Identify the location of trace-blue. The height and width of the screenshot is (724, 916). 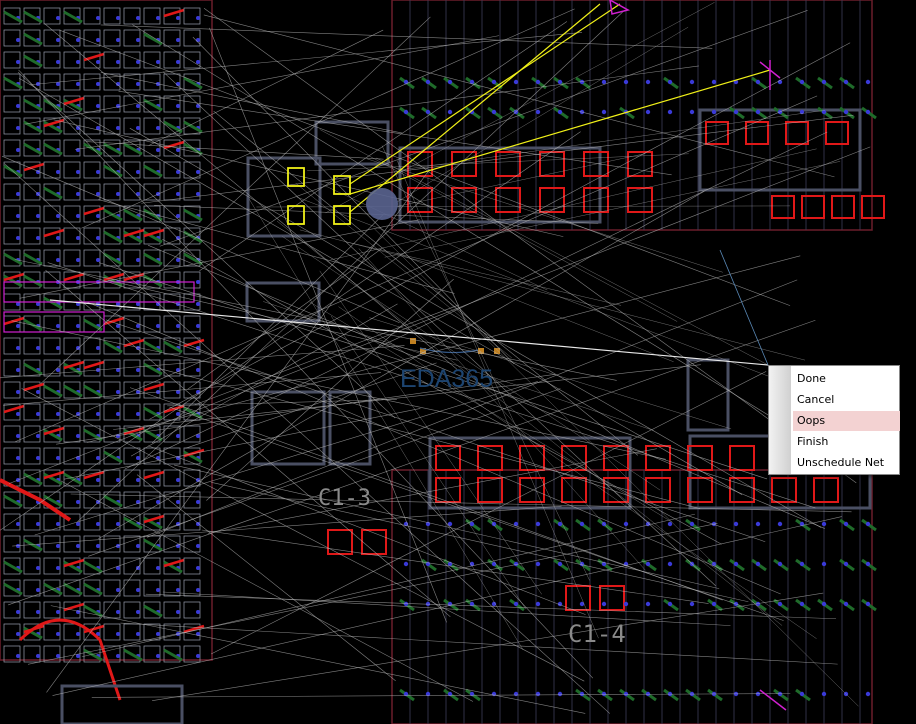
(449, 350).